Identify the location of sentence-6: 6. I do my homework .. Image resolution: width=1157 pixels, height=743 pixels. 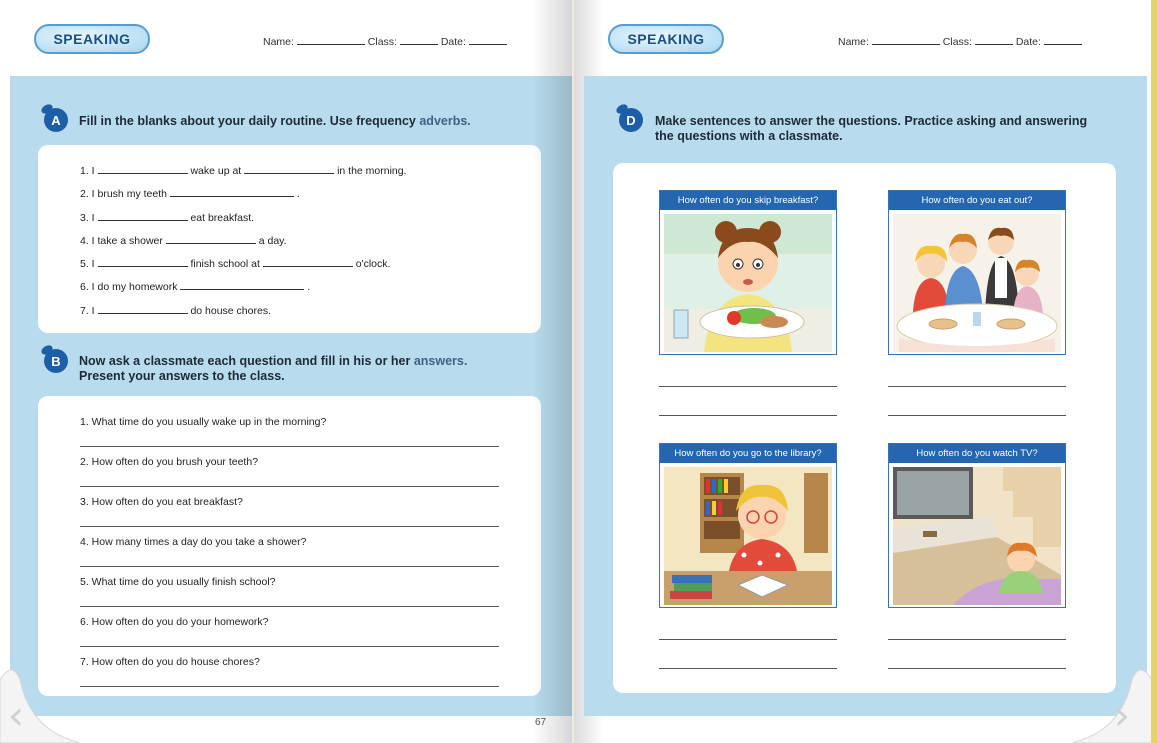
(195, 286).